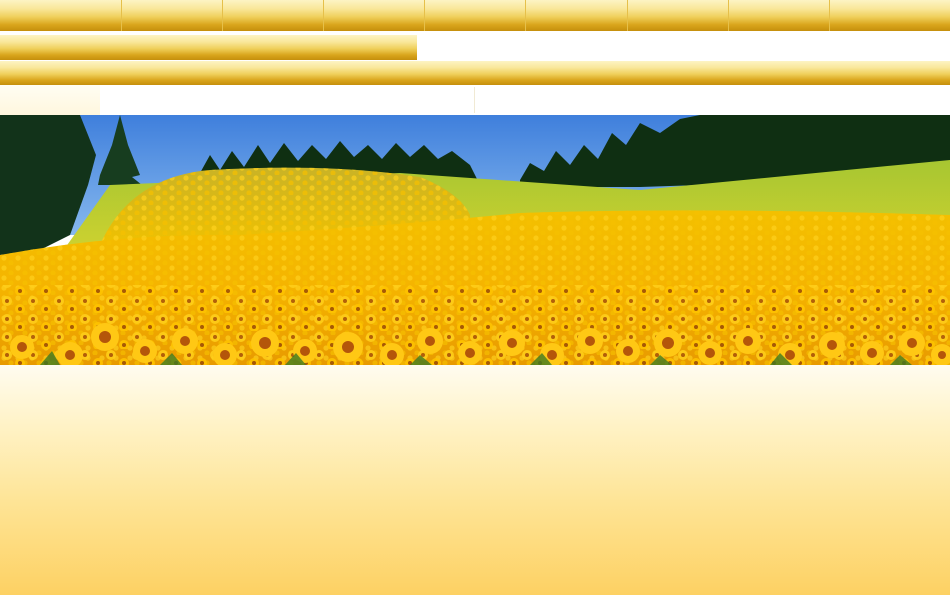  I want to click on info-strip-middle-cell, so click(287, 100).